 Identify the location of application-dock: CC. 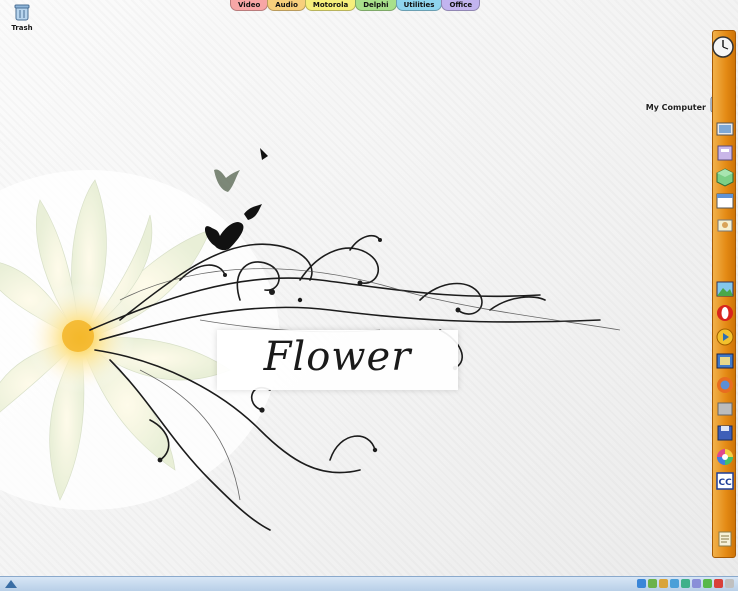
(724, 294).